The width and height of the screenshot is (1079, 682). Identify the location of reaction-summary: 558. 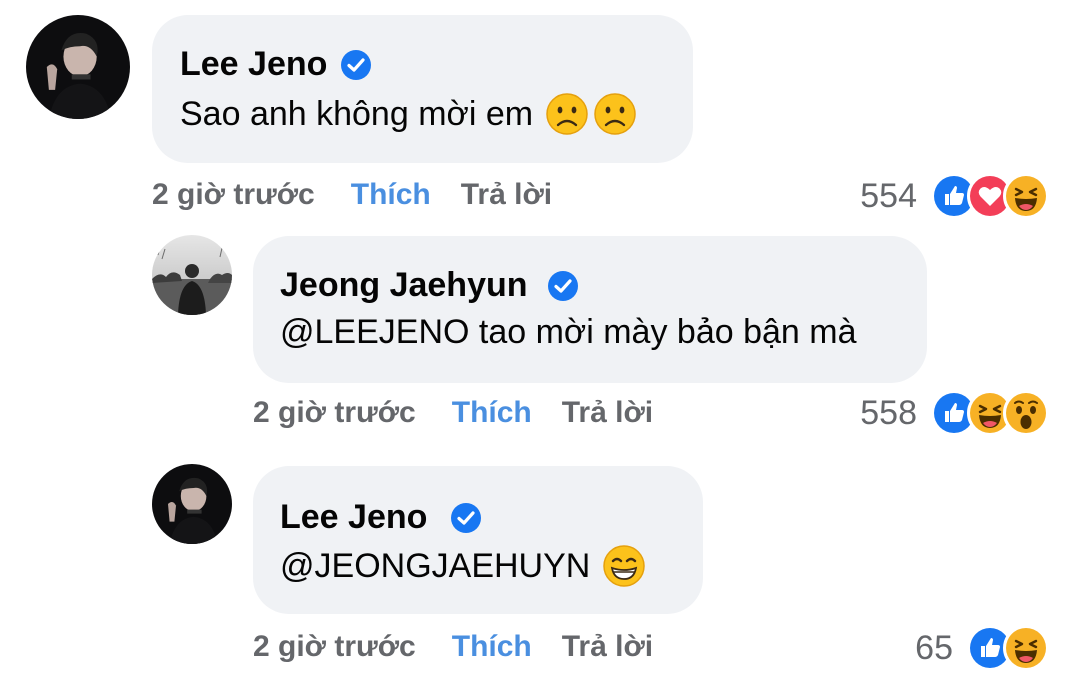
(954, 413).